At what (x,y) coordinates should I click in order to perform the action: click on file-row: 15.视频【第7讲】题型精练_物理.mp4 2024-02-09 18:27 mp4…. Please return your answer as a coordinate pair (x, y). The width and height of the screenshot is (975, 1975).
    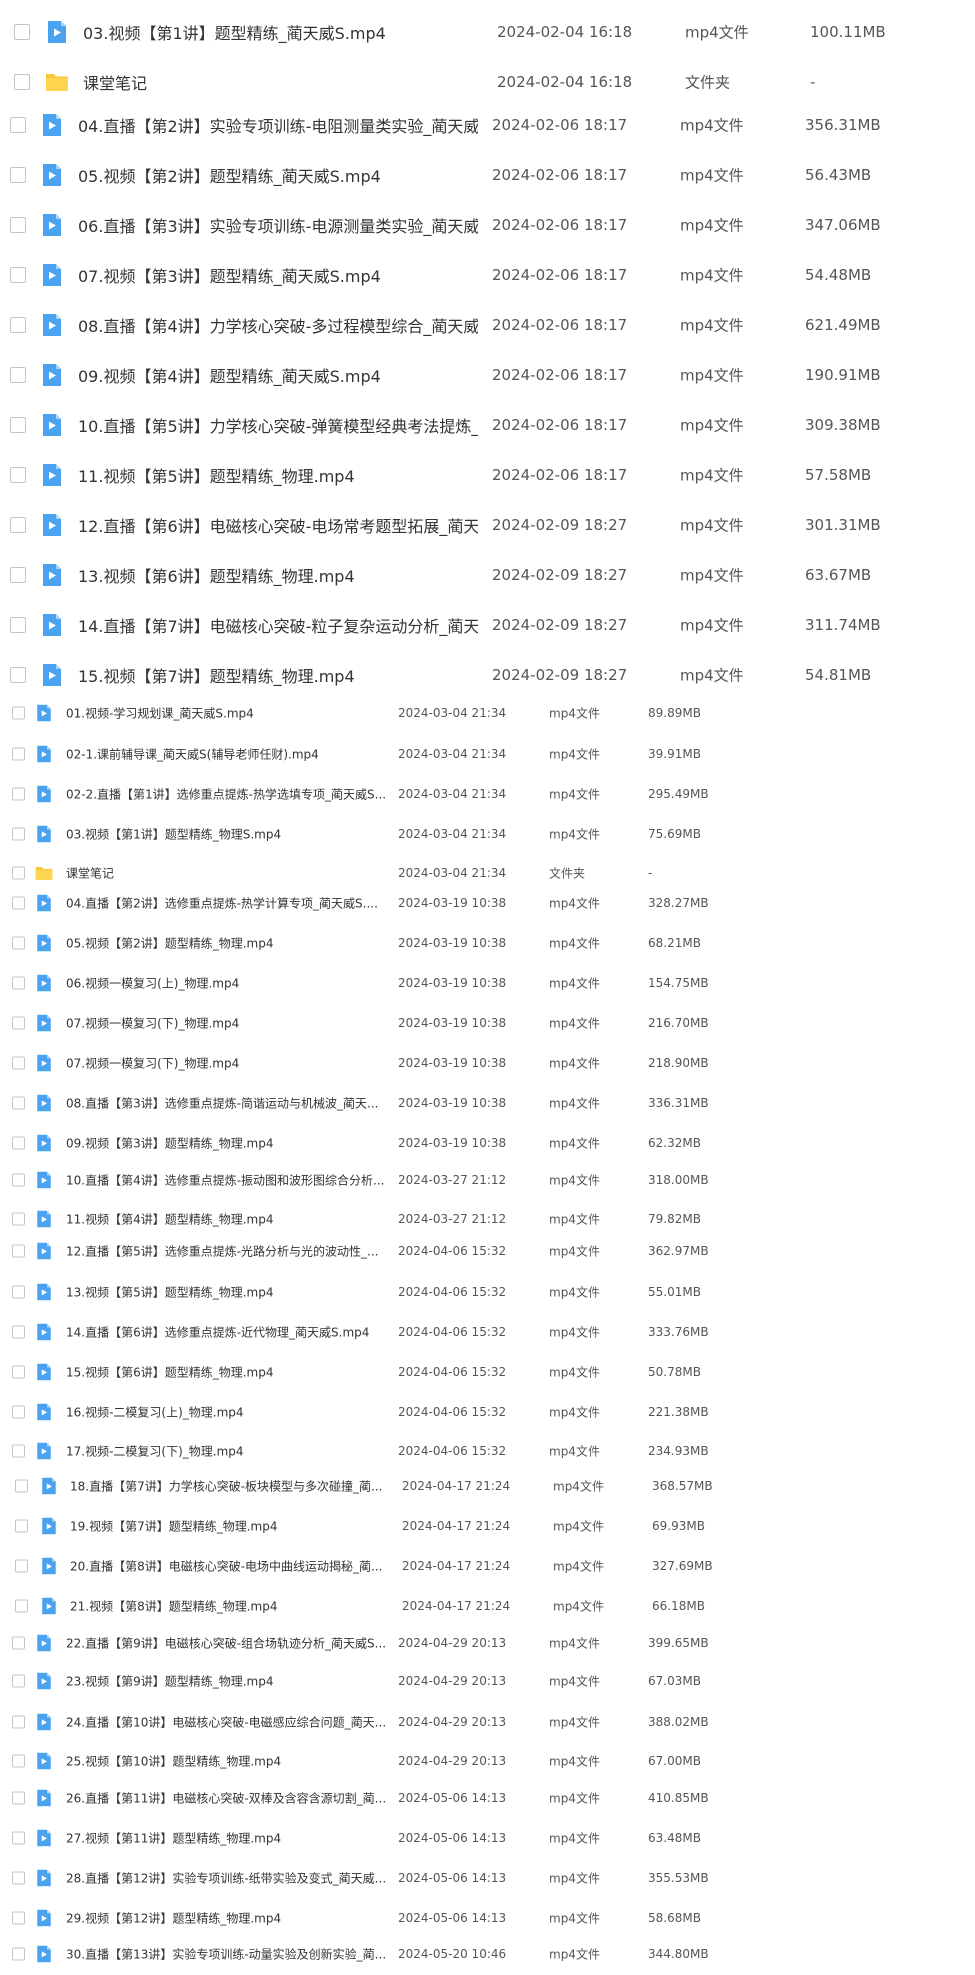
    Looking at the image, I should click on (487, 675).